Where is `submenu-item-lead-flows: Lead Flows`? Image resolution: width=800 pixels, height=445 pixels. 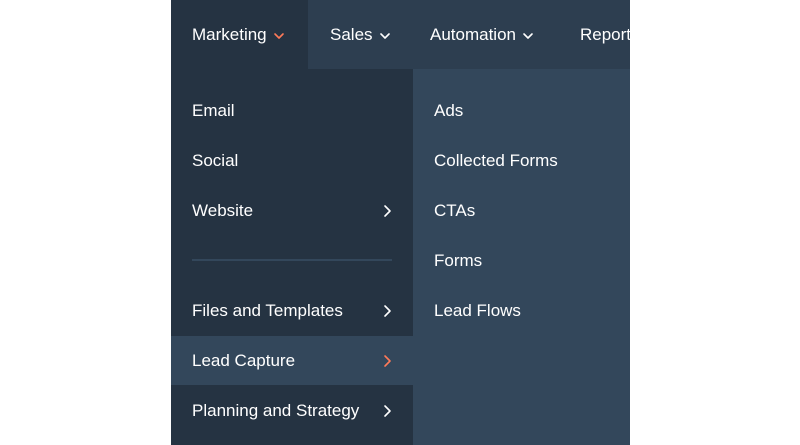
submenu-item-lead-flows: Lead Flows is located at coordinates (477, 310).